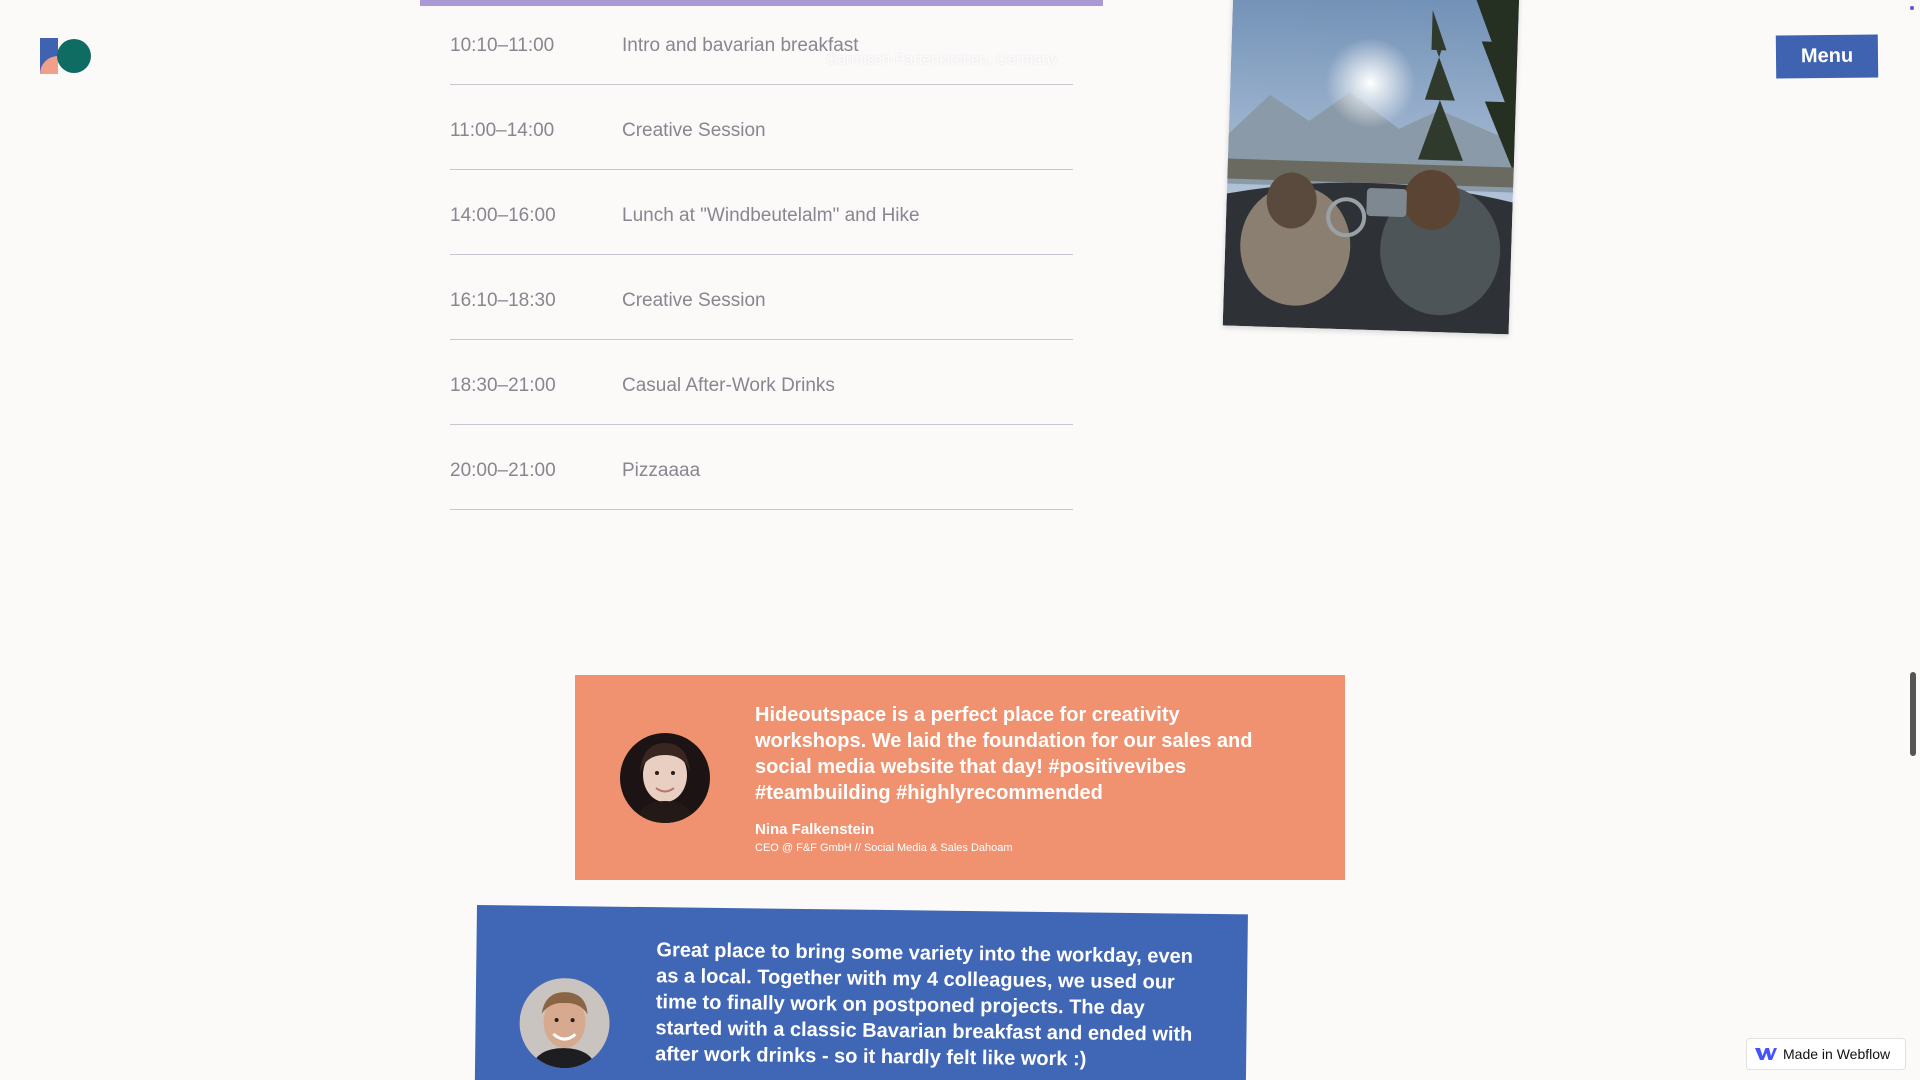  I want to click on schedule-title: Lunch at "Windbeutelalm" and Hike, so click(771, 215).